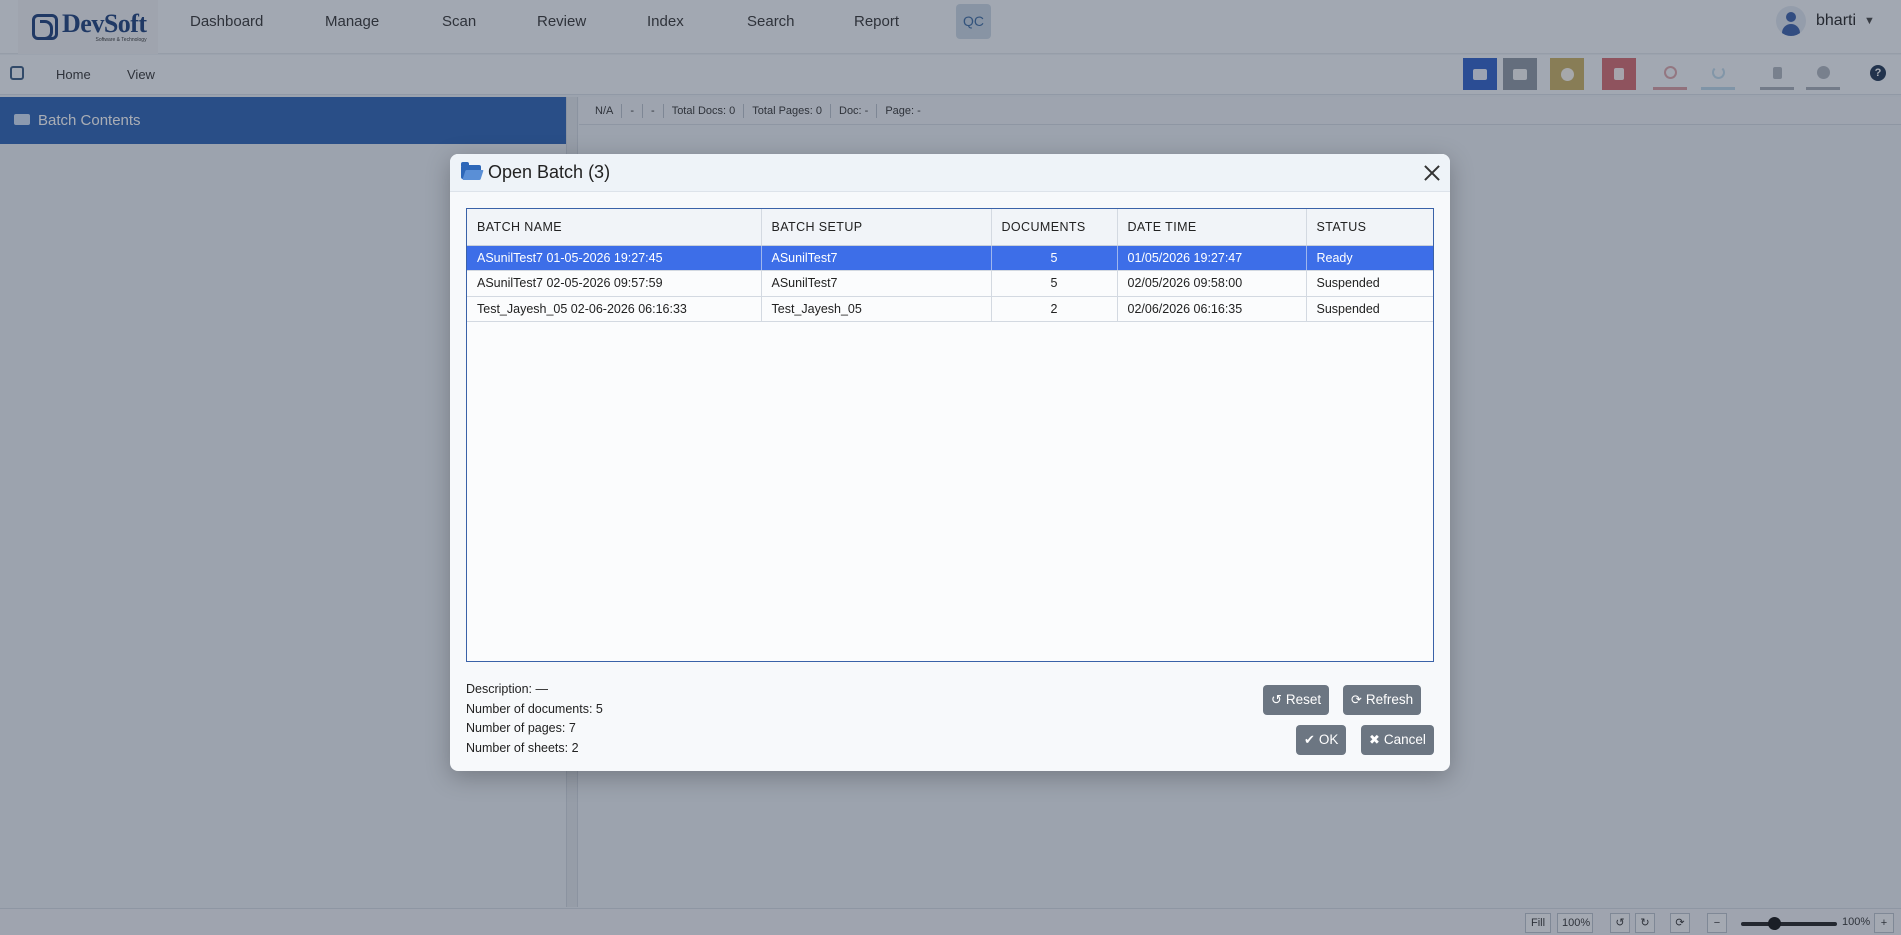 Image resolution: width=1901 pixels, height=935 pixels. What do you see at coordinates (522, 747) in the screenshot?
I see `batch-sheet-count: Number of sheets: 2` at bounding box center [522, 747].